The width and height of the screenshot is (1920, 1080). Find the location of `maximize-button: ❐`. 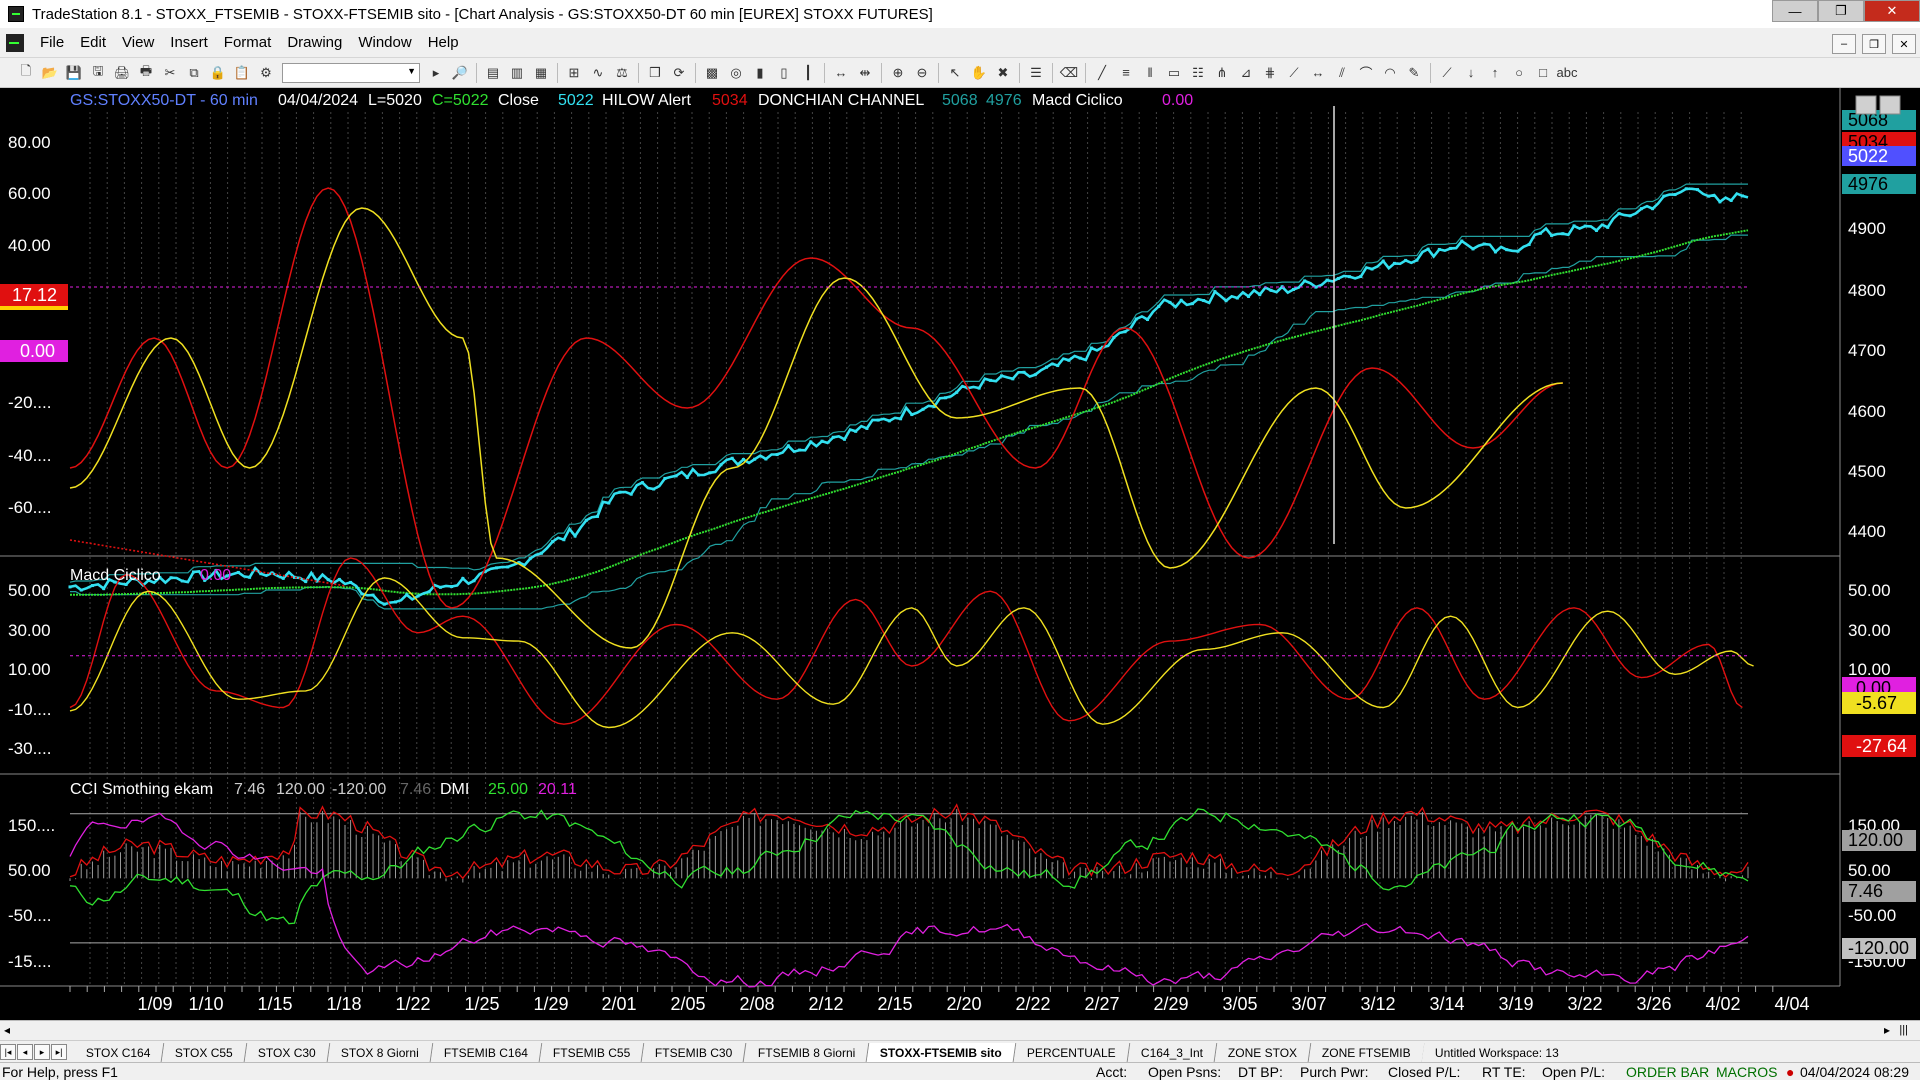

maximize-button: ❐ is located at coordinates (1841, 11).